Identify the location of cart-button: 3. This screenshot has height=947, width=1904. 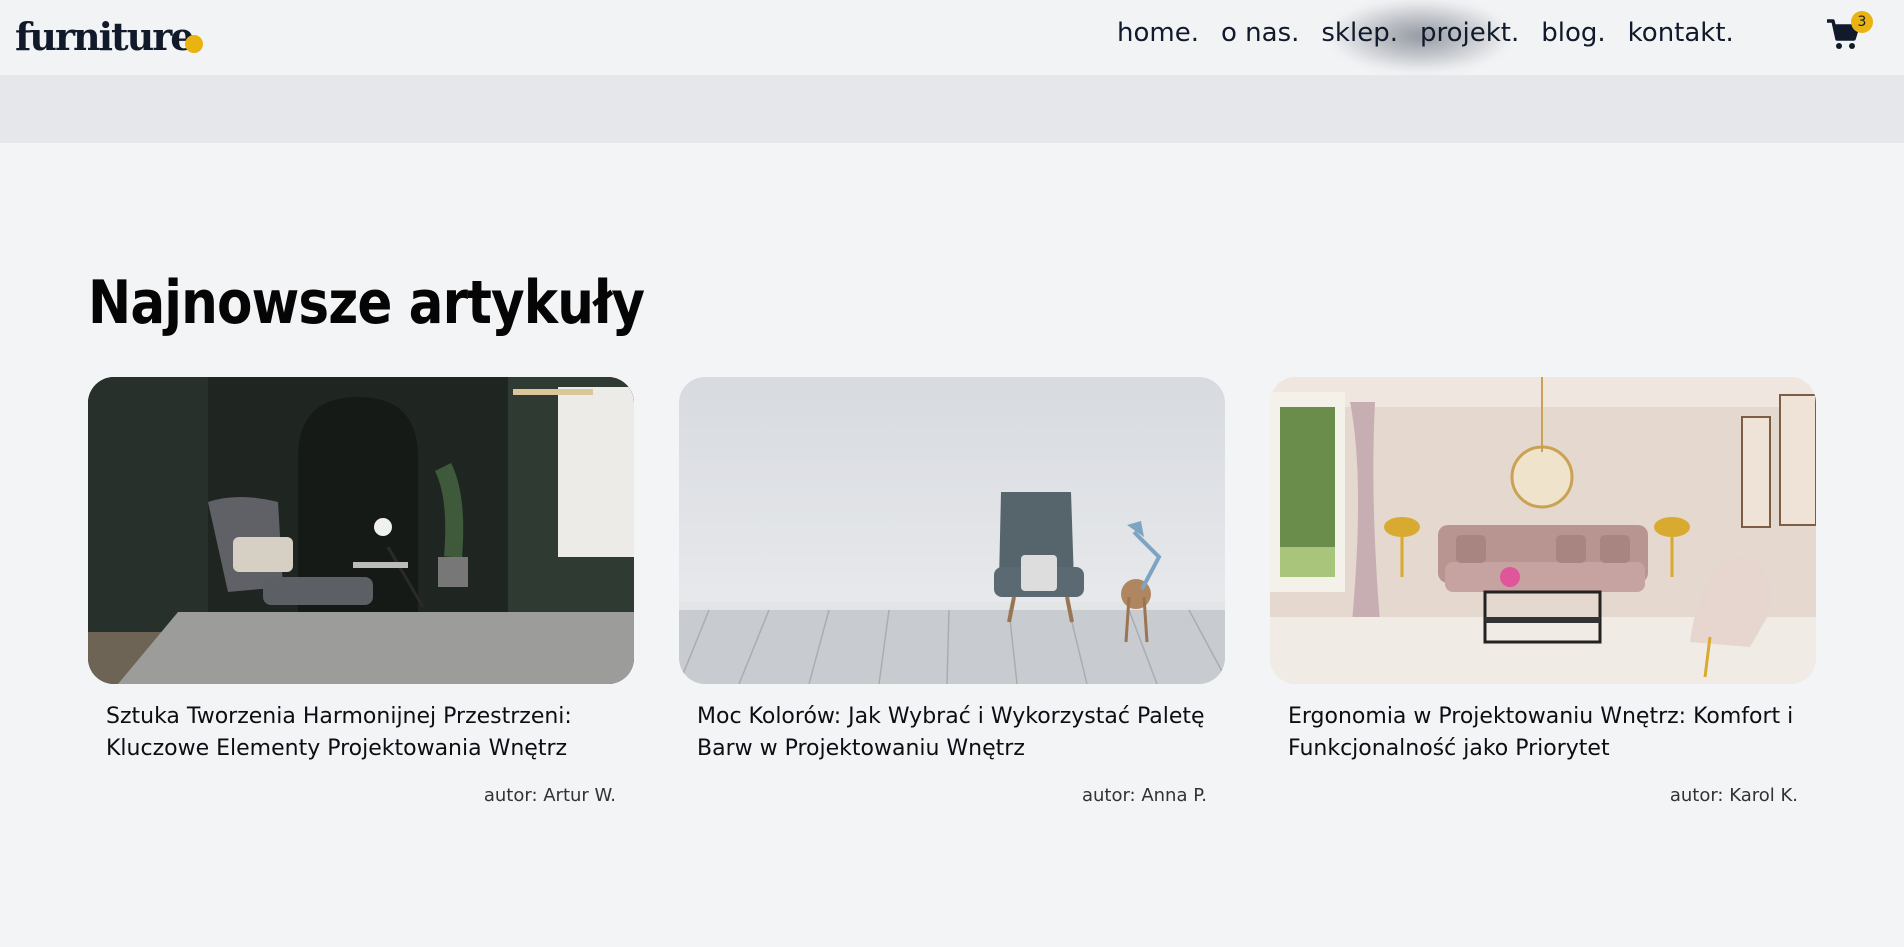
(1849, 32).